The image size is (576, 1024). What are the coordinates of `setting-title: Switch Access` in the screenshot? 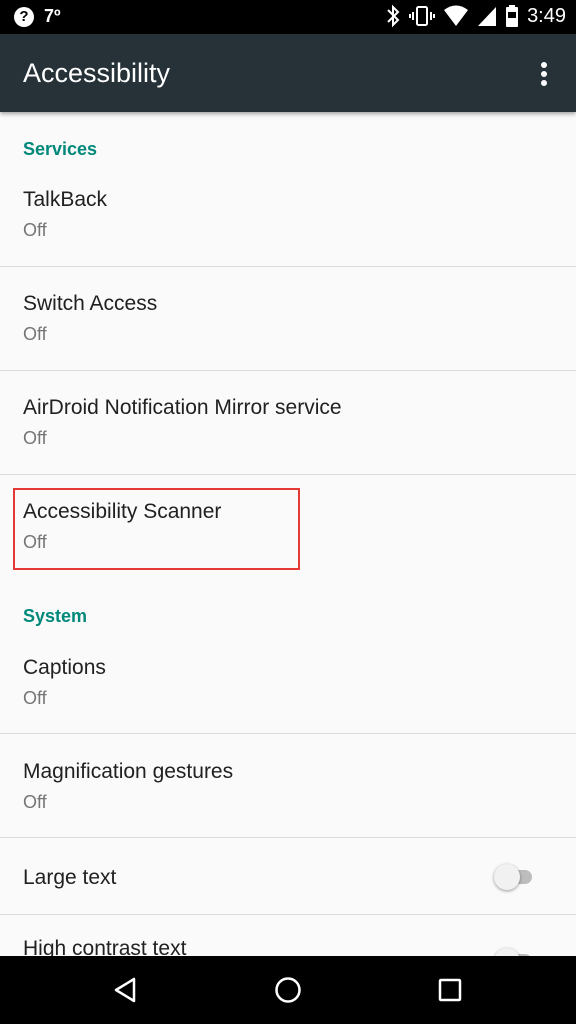 It's located at (90, 303).